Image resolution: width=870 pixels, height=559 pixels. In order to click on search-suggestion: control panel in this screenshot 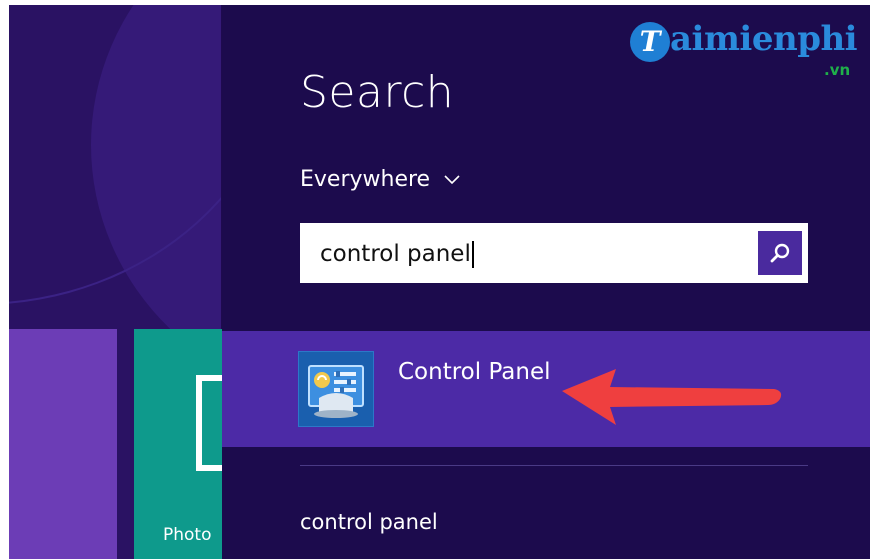, I will do `click(369, 522)`.